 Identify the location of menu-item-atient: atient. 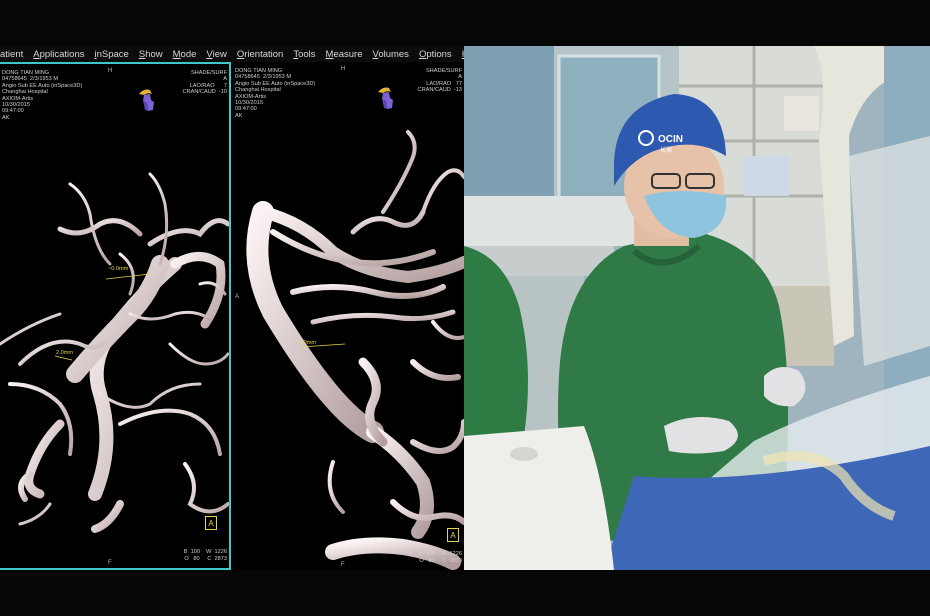
(11, 54).